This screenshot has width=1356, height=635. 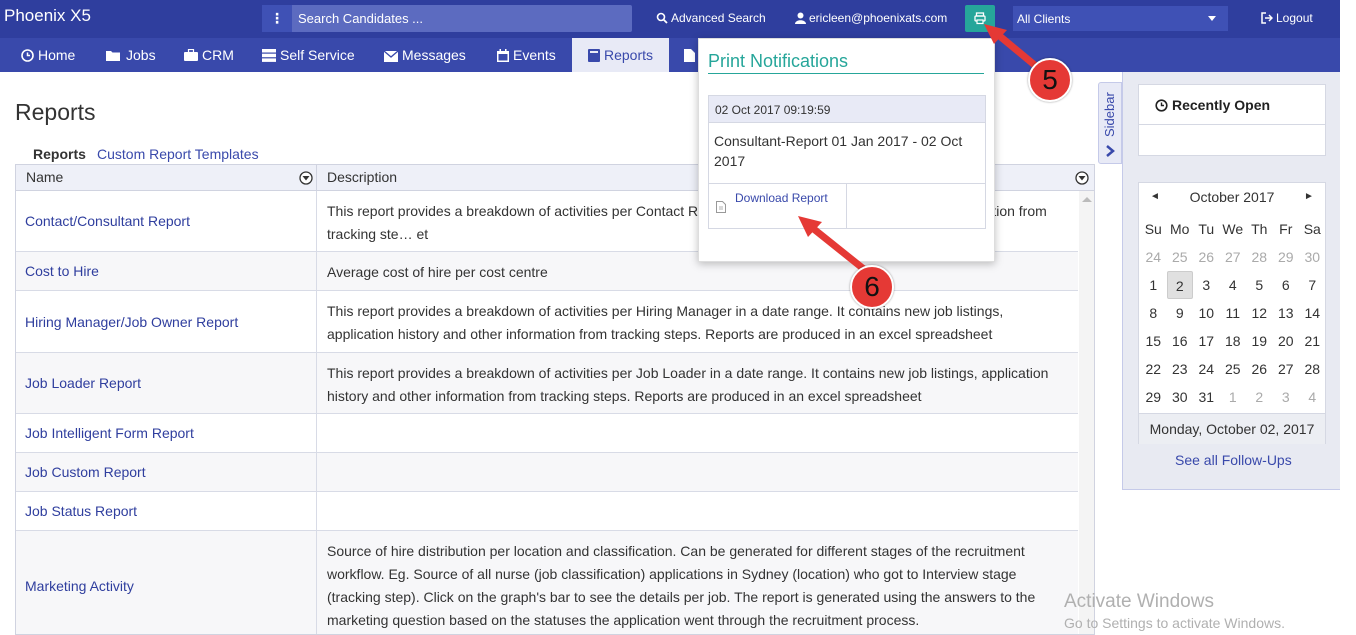 What do you see at coordinates (922, 148) in the screenshot?
I see `annotation-overlay` at bounding box center [922, 148].